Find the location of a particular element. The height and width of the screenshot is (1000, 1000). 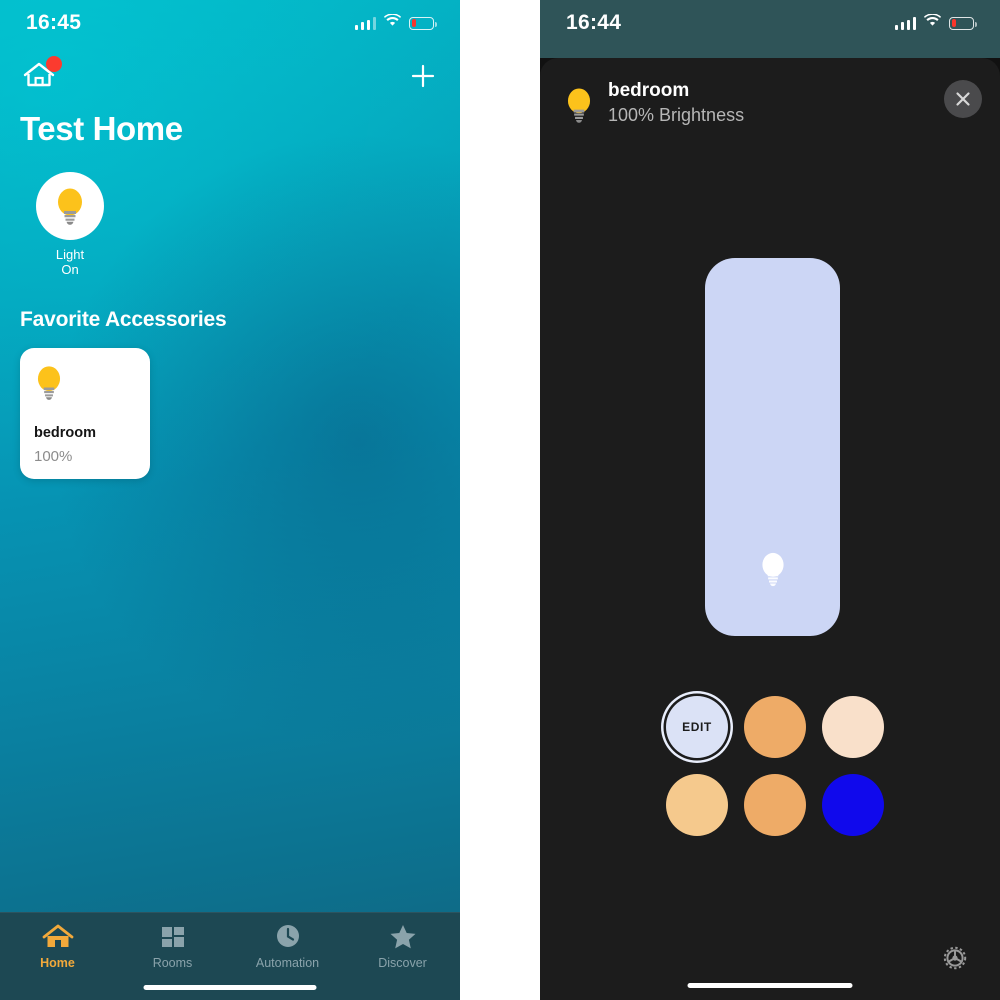

sheet-title: bedroom is located at coordinates (649, 90).